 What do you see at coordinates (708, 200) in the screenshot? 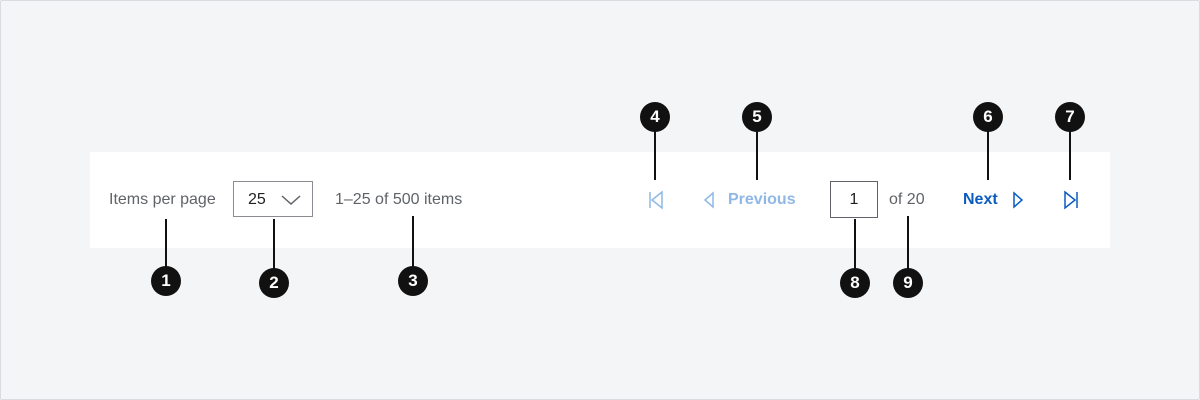
I see `caret-left-icon` at bounding box center [708, 200].